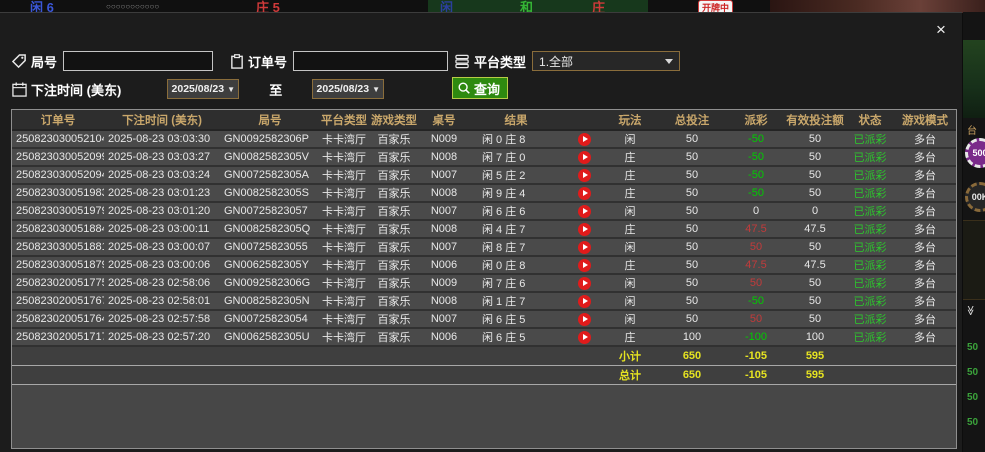 This screenshot has height=452, width=985. I want to click on date-from-picker: 2025/08/23 ▼, so click(203, 89).